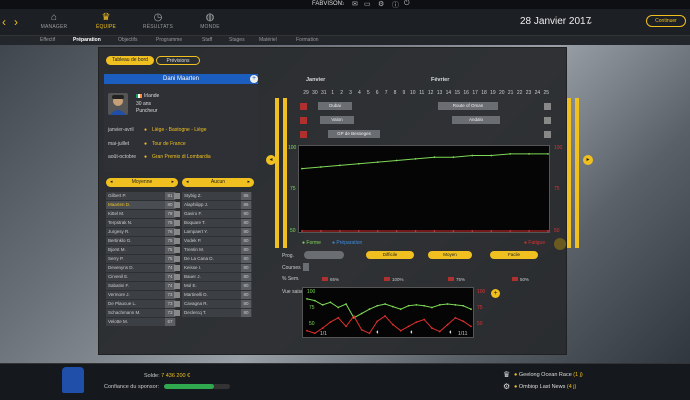 The width and height of the screenshot is (690, 400). I want to click on home-icon: ⌂, so click(342, 3).